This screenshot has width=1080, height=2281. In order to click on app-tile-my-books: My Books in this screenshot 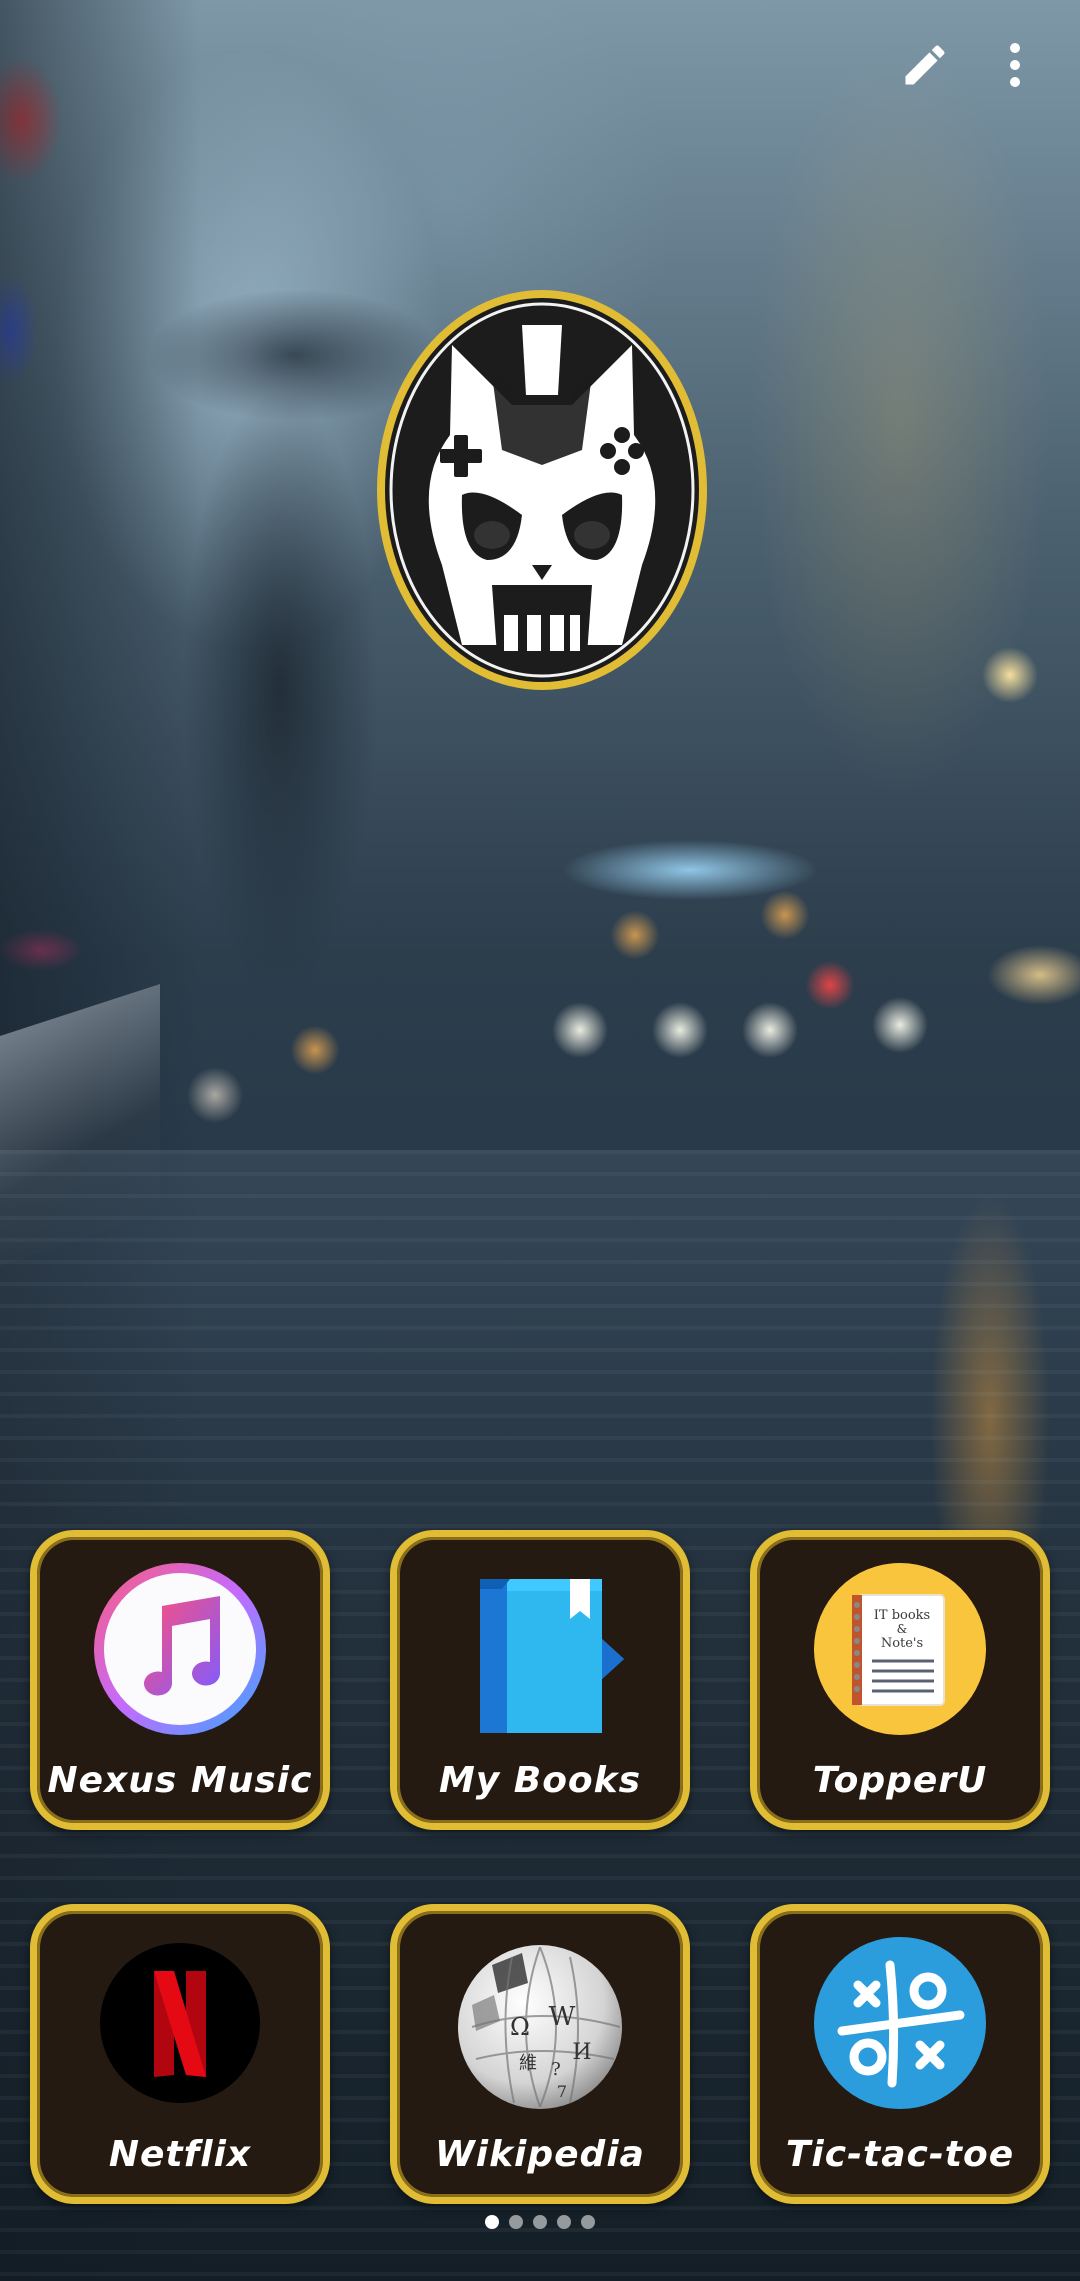, I will do `click(540, 1680)`.